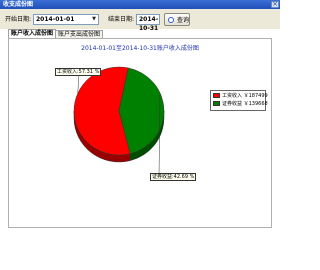 This screenshot has width=320, height=270. I want to click on legend-text-salary: 工资收入 ￥187499, so click(245, 96).